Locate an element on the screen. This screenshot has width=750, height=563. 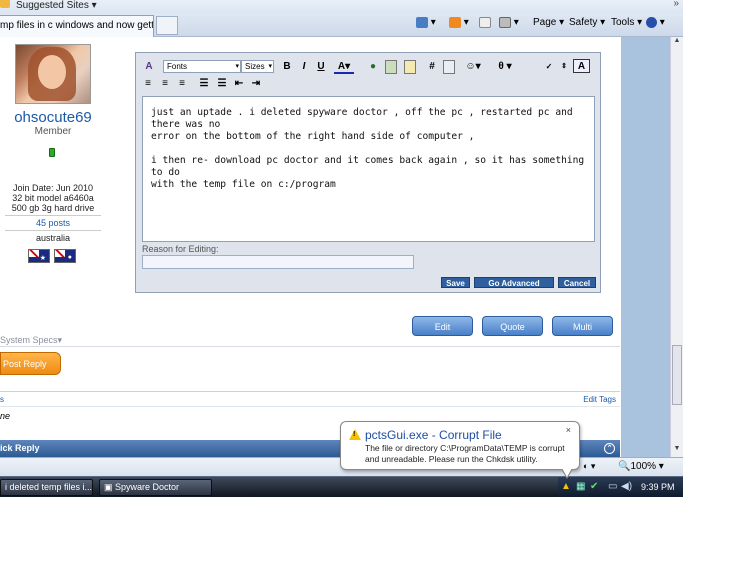
divider is located at coordinates (310, 346).